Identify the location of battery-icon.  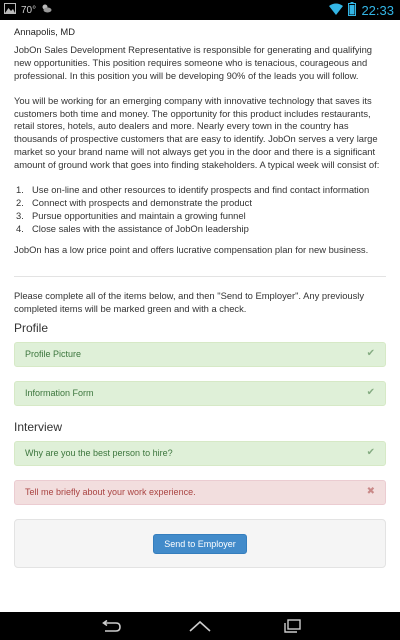
(352, 10).